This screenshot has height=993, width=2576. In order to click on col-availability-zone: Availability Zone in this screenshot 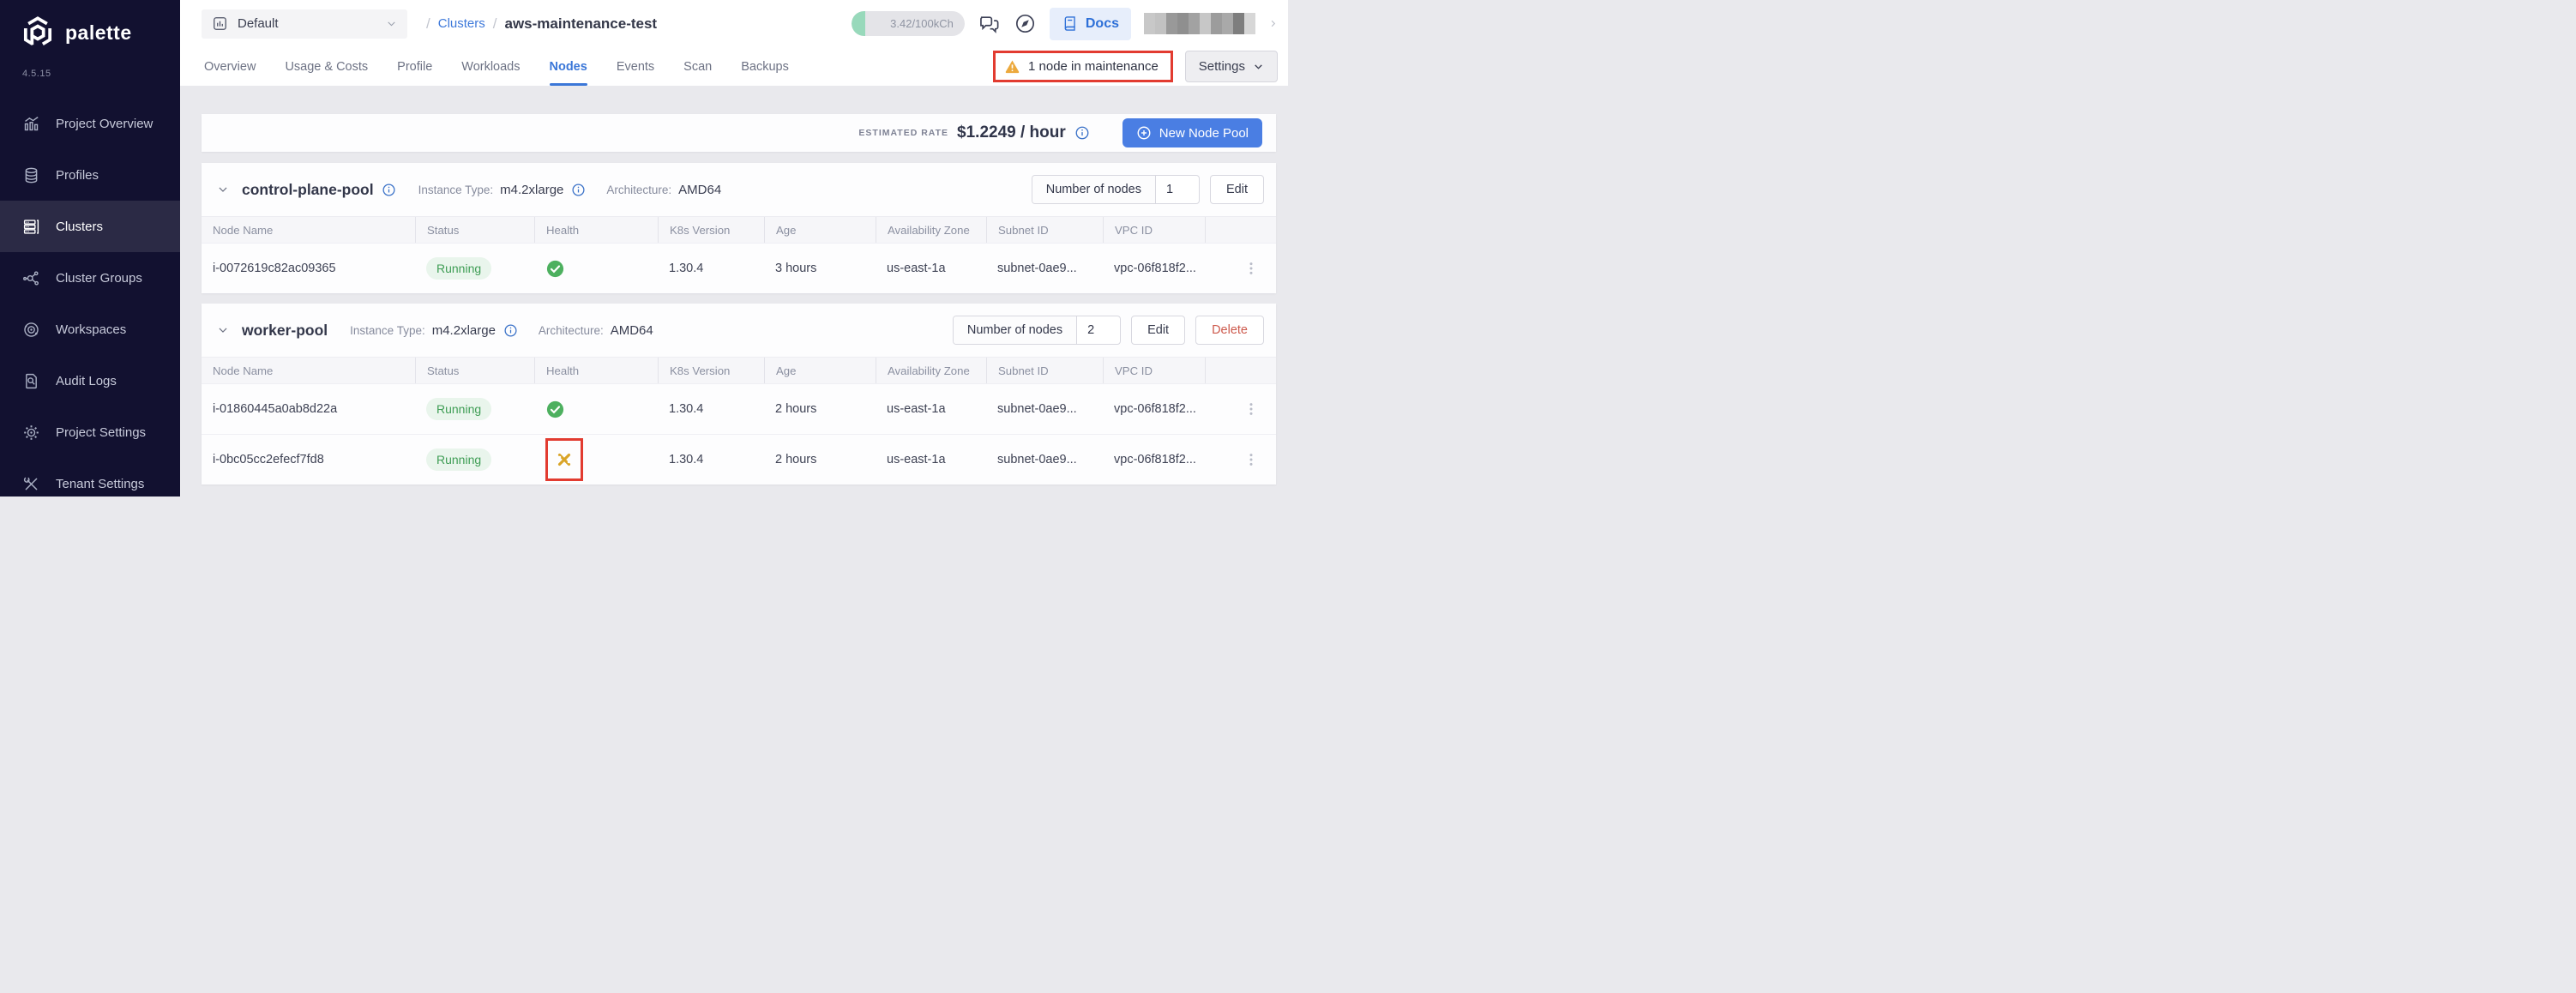, I will do `click(931, 230)`.